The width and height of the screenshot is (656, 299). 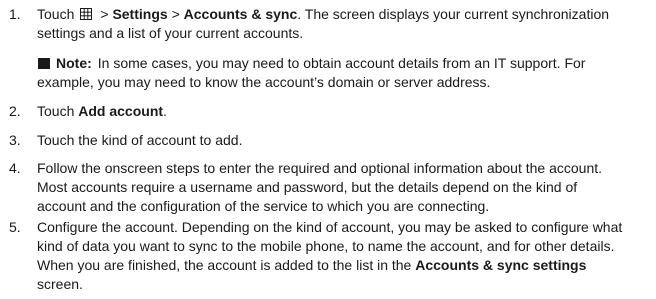 What do you see at coordinates (345, 111) in the screenshot?
I see `step-text: Touch Add account.` at bounding box center [345, 111].